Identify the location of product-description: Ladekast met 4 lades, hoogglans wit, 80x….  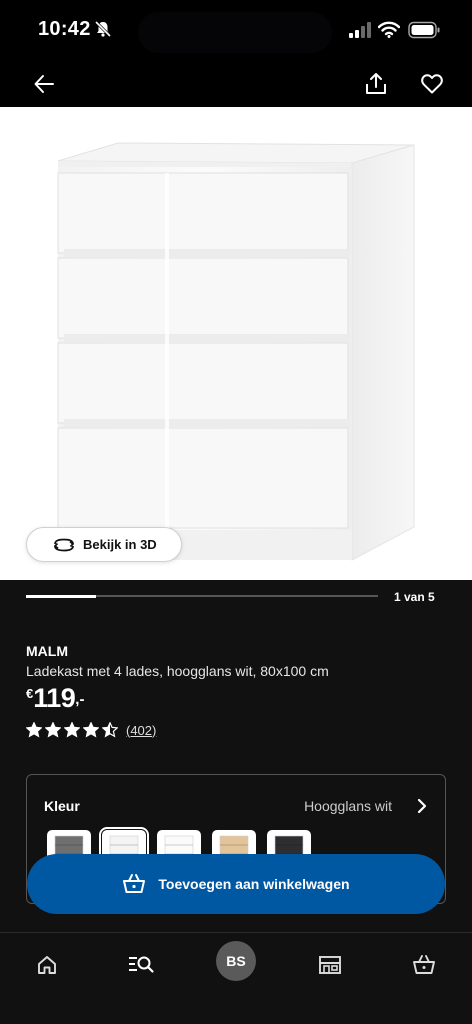
(177, 671).